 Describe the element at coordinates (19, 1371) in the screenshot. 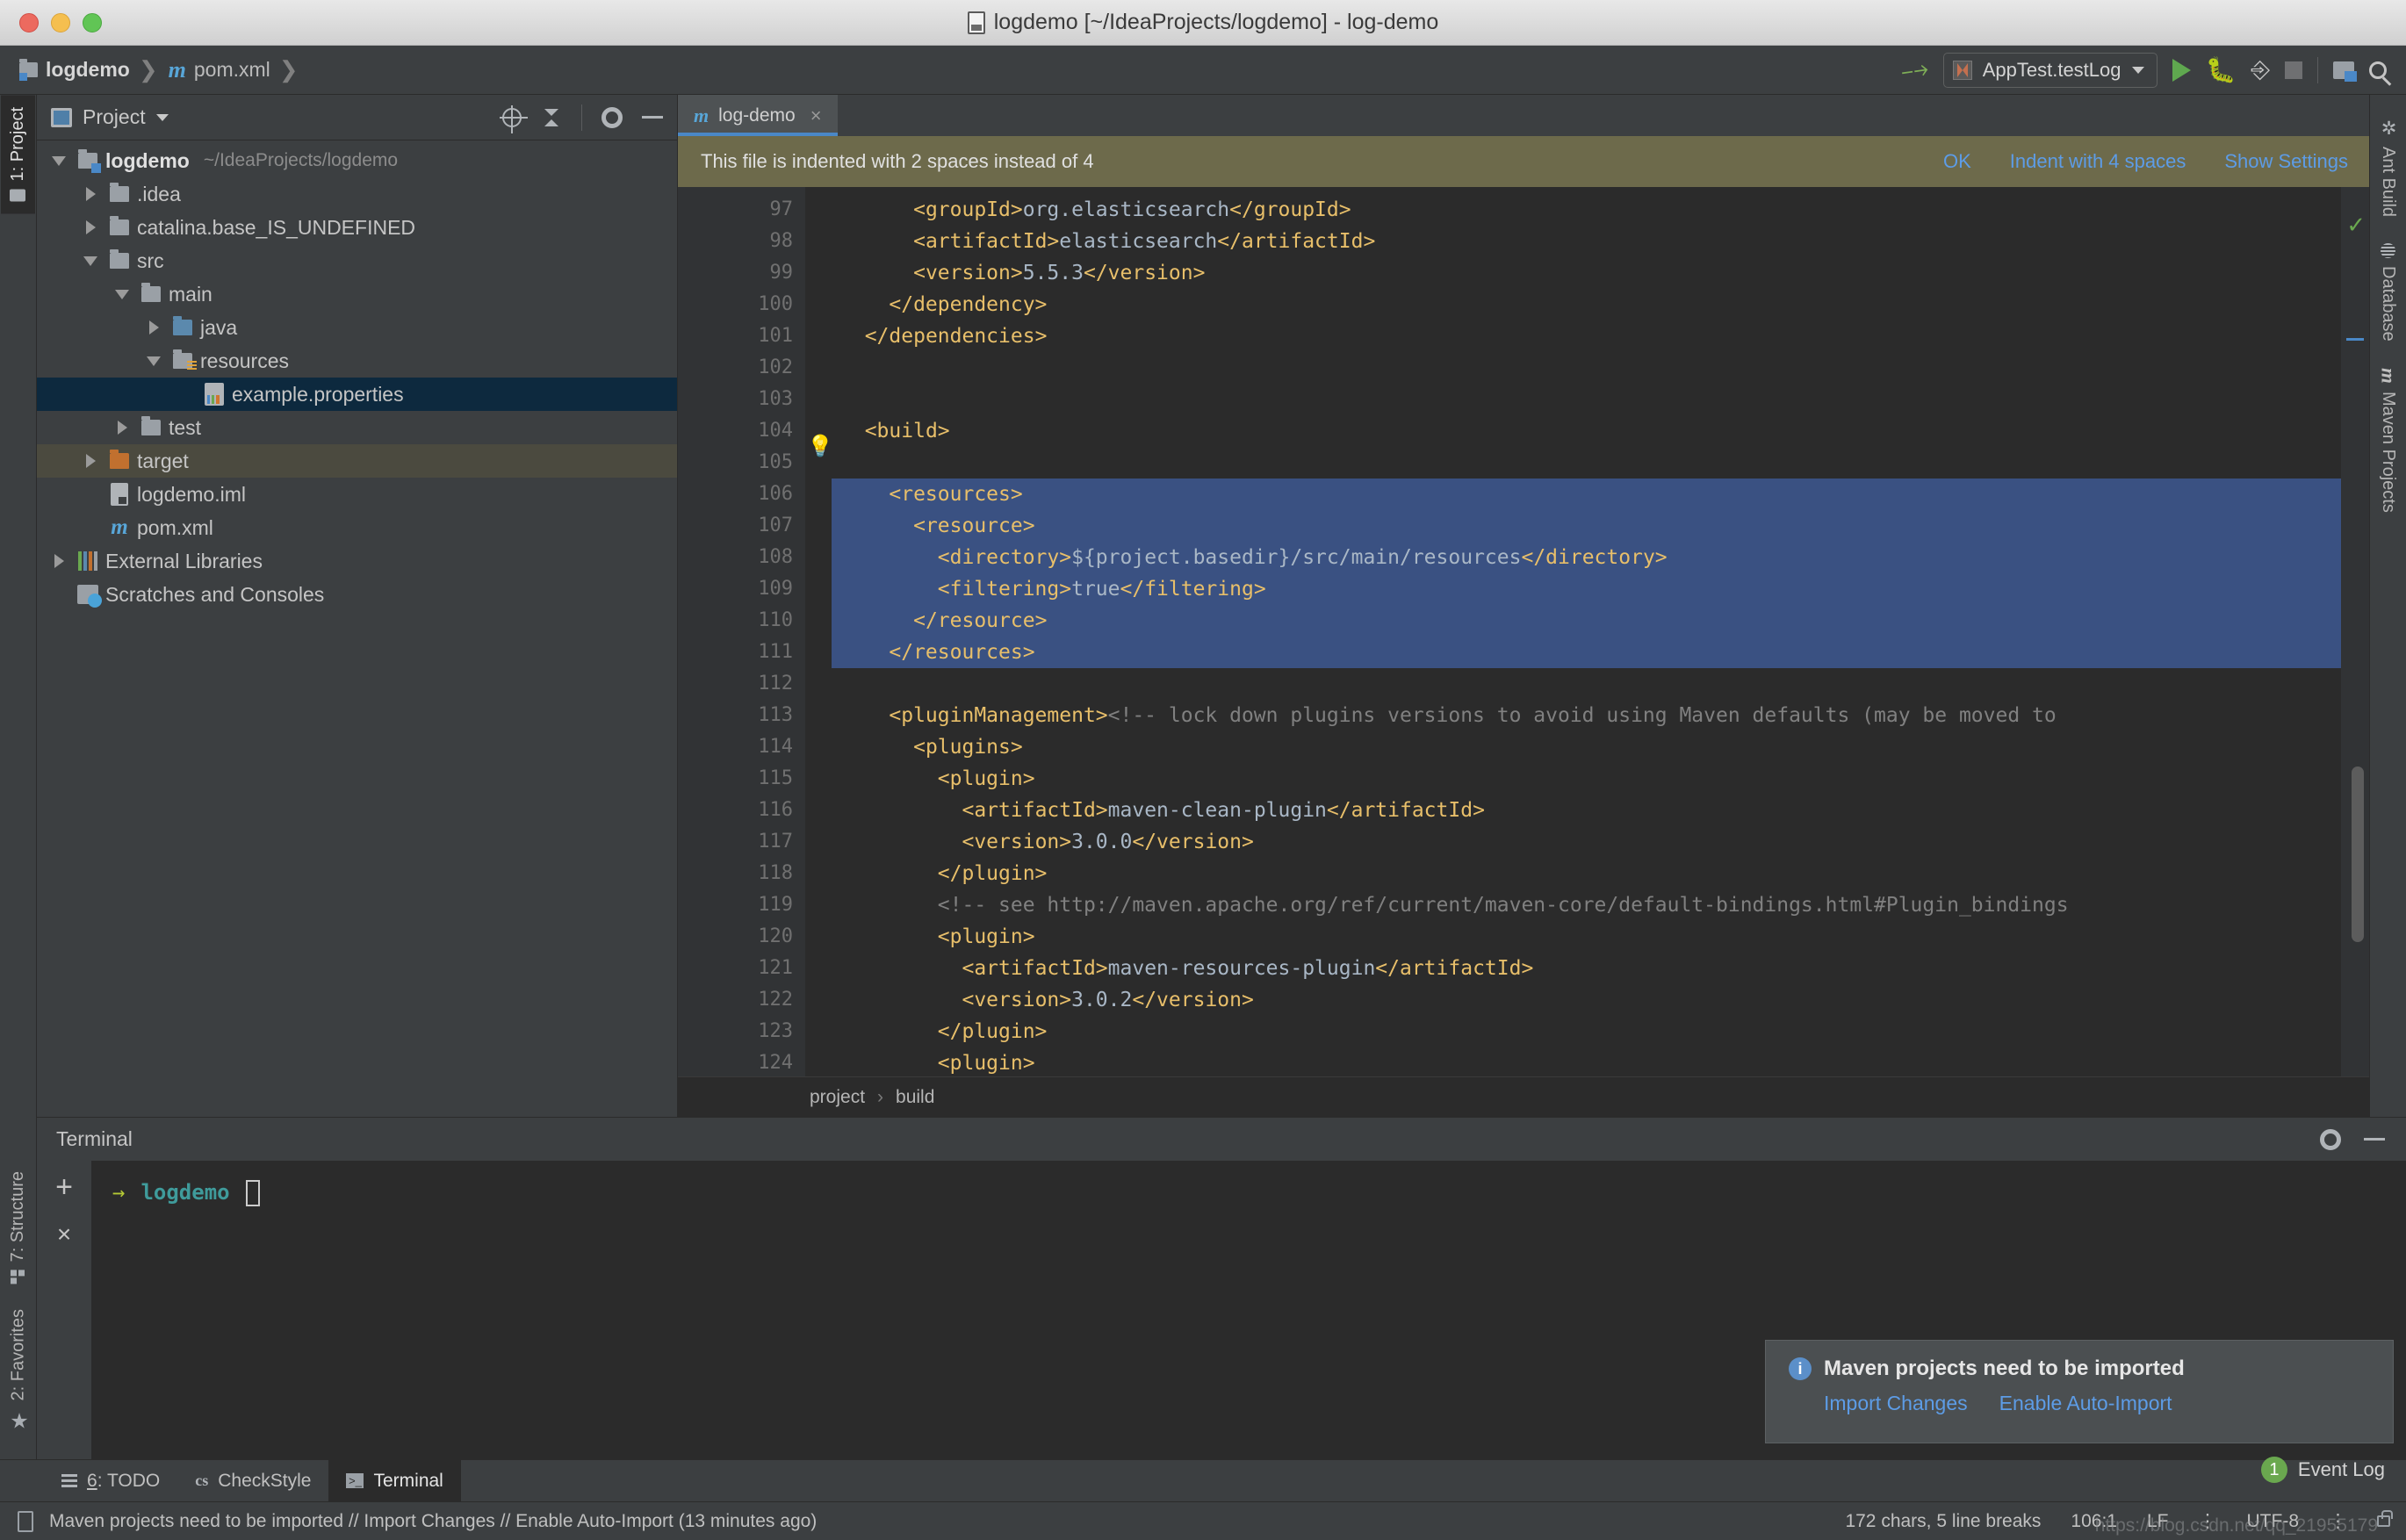

I see `sidebar-item-favorites: ★ 2: Favorites` at that location.